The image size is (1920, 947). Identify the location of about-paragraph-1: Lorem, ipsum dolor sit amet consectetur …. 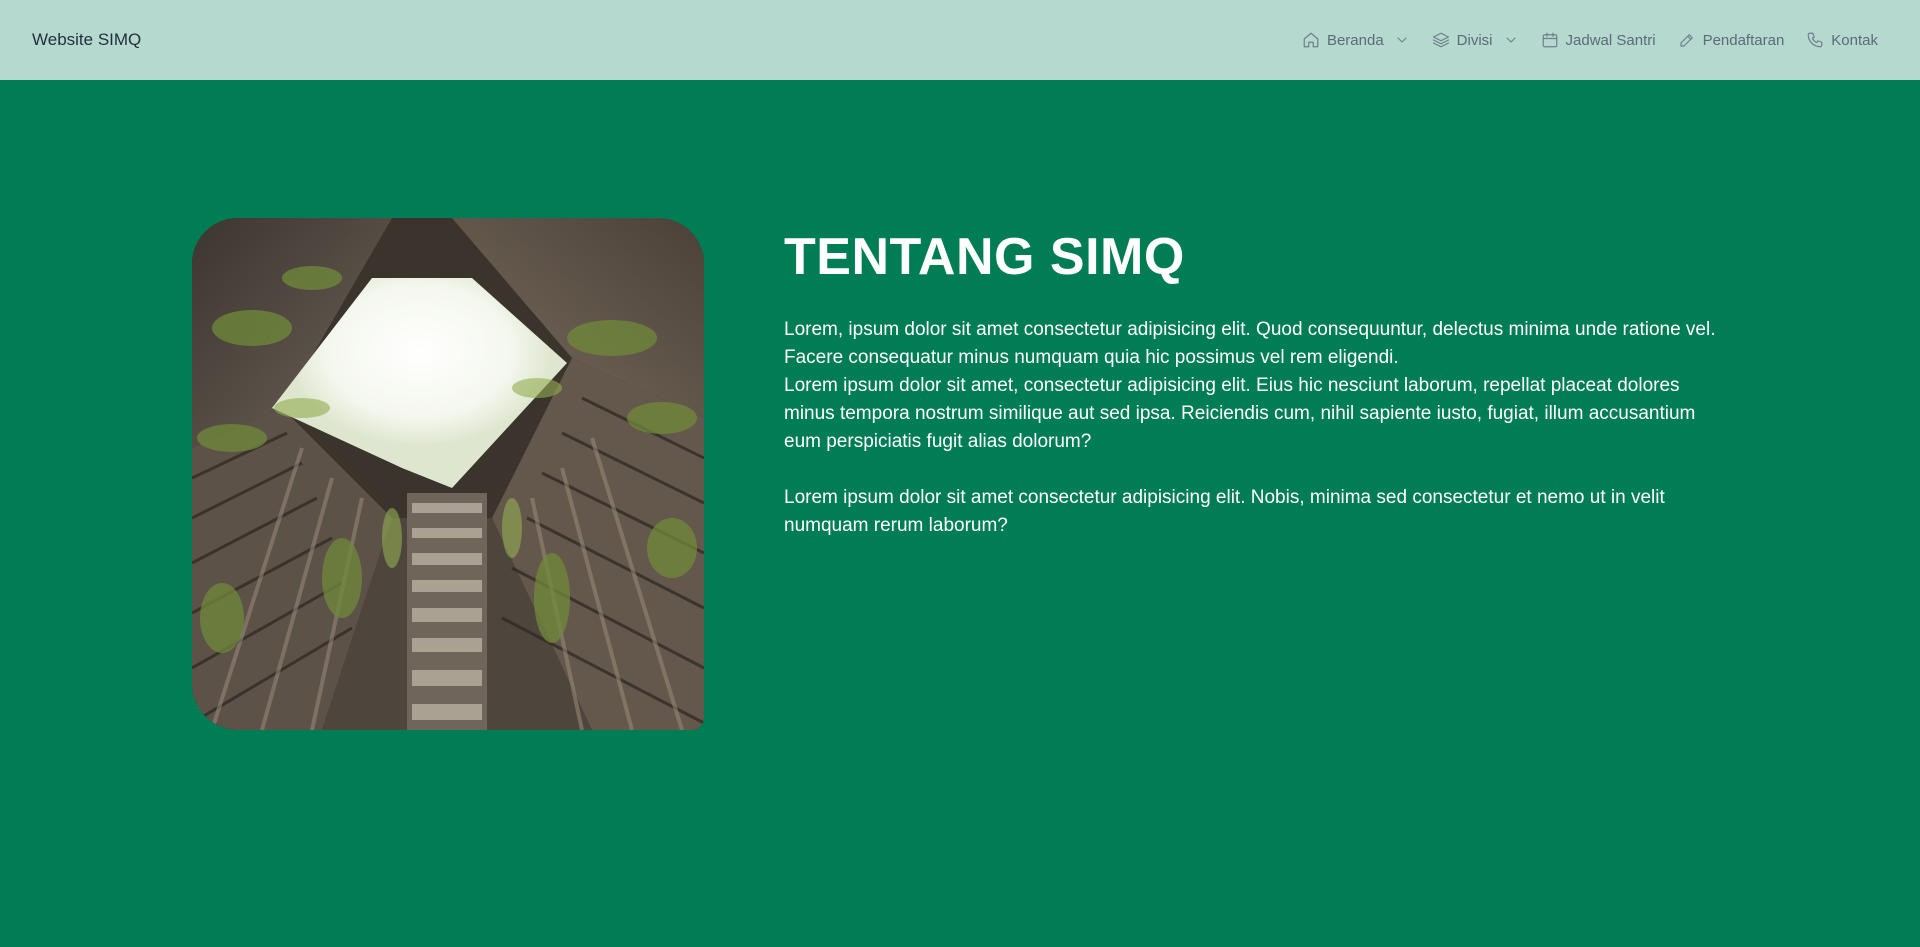
(1259, 386).